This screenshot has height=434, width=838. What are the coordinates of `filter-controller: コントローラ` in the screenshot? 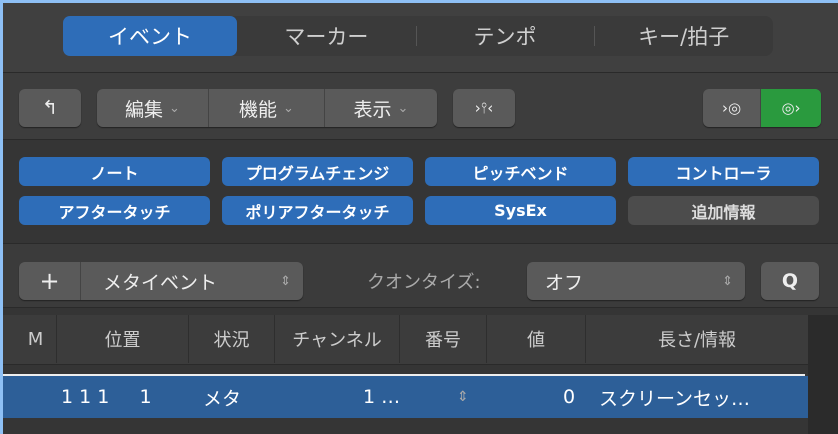 It's located at (723, 171).